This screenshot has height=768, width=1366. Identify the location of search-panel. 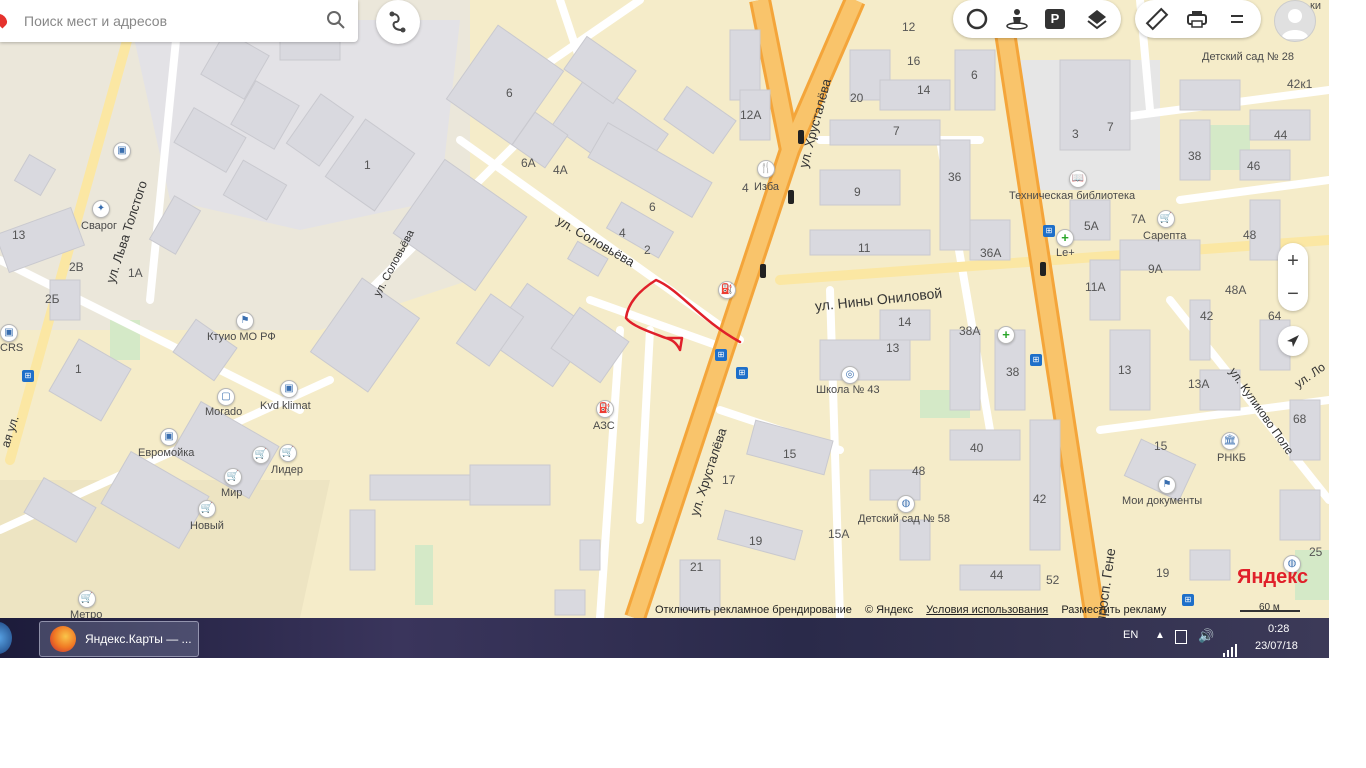
(179, 21).